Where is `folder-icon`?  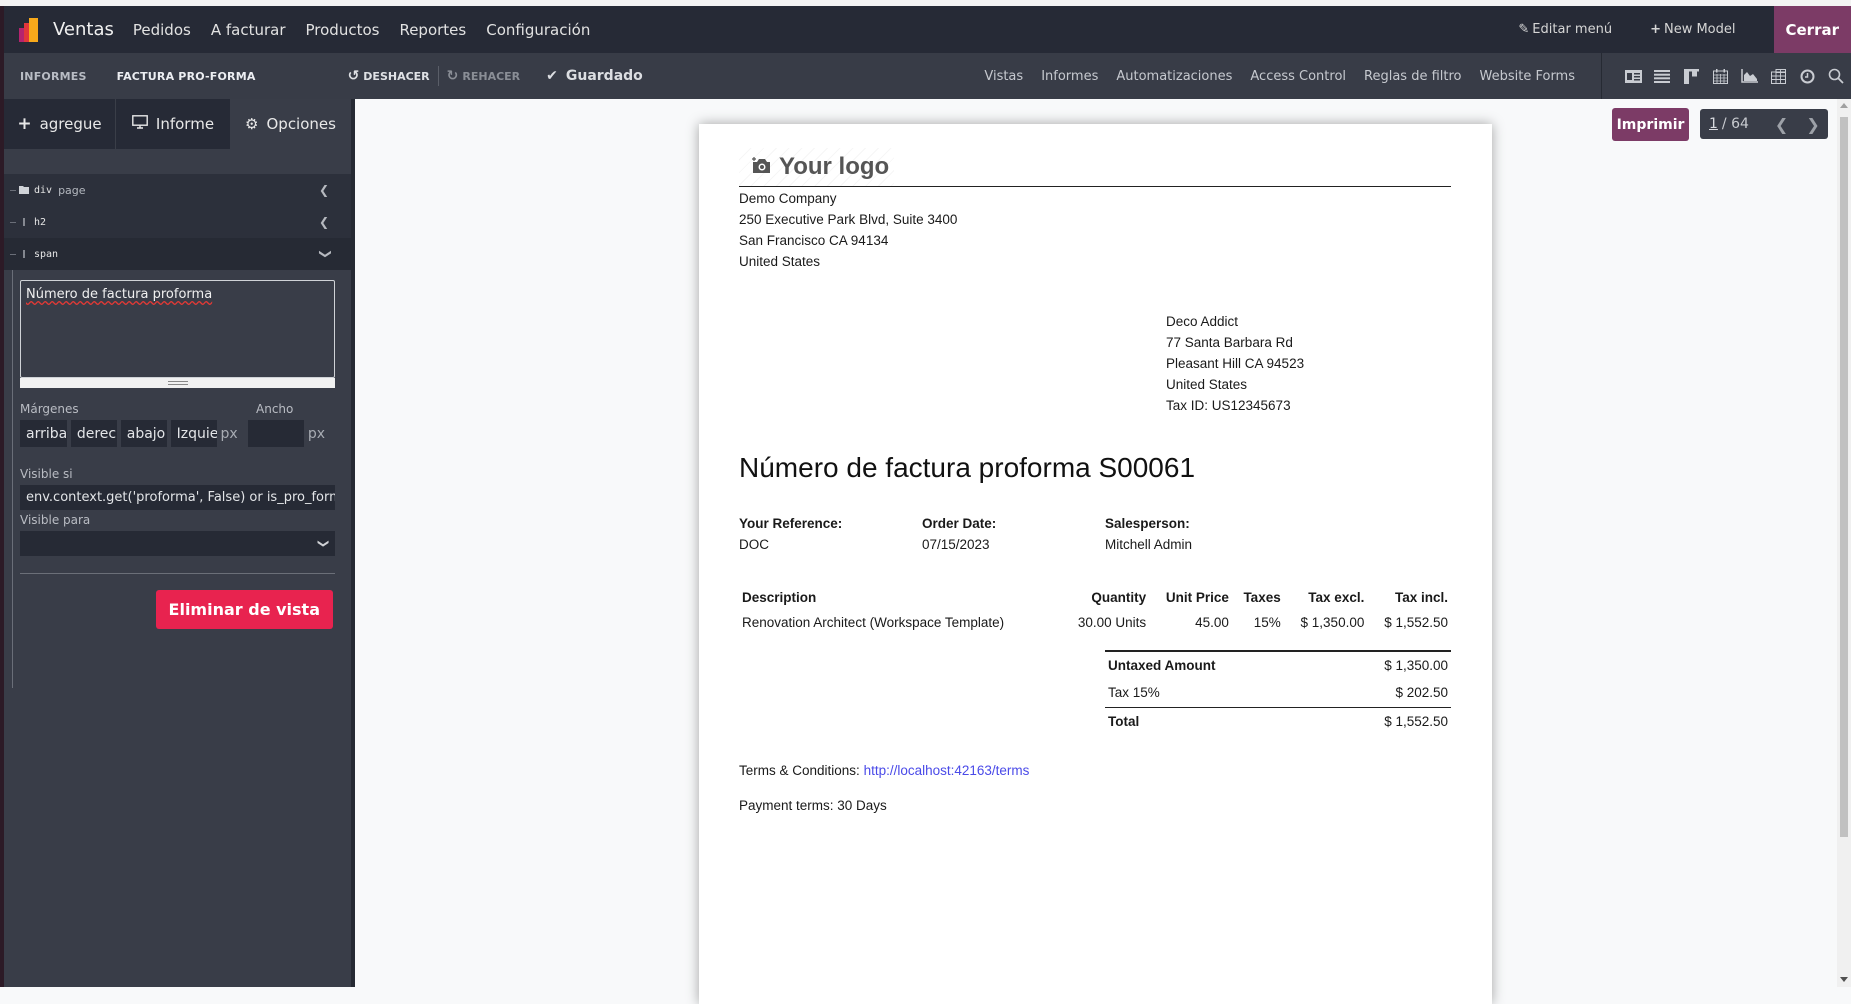
folder-icon is located at coordinates (24, 190).